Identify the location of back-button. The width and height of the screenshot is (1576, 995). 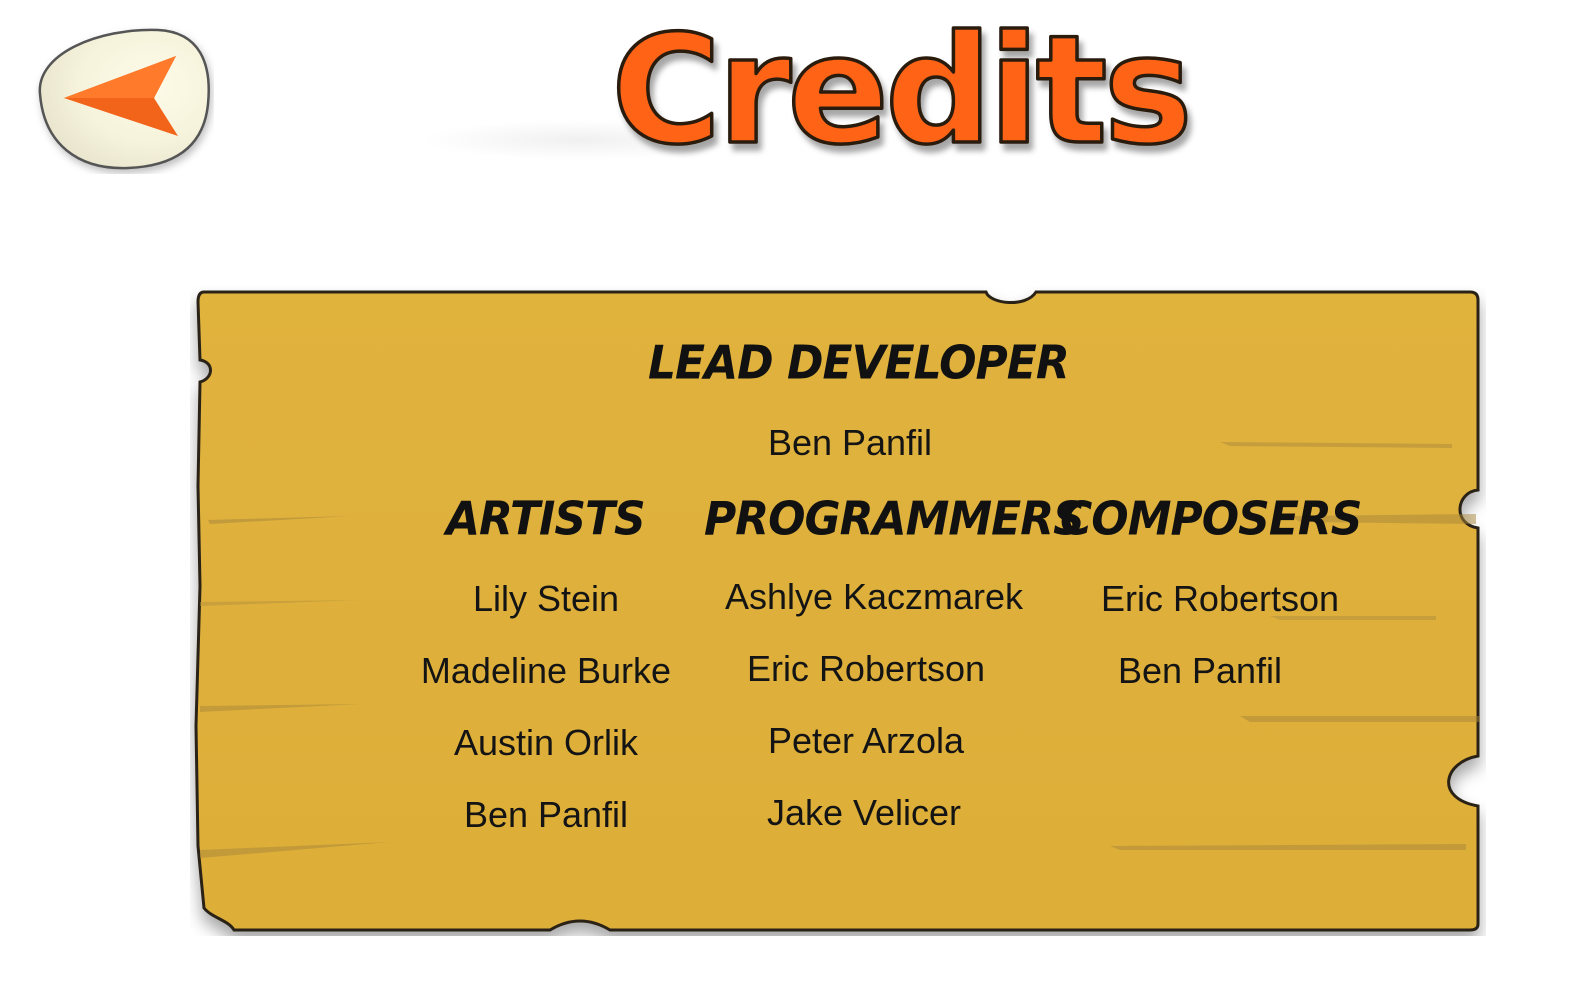
(121, 99).